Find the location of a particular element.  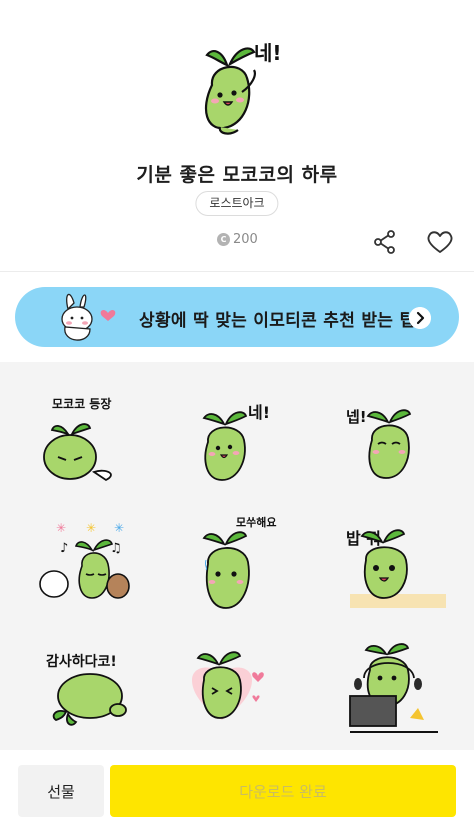

sticker-2: 네! is located at coordinates (237, 442).